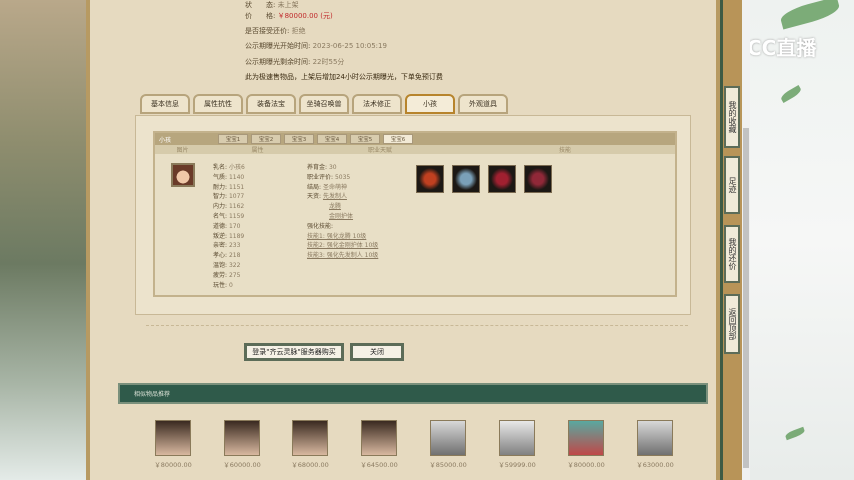 Image resolution: width=854 pixels, height=480 pixels. What do you see at coordinates (335, 196) in the screenshot?
I see `talent-link: 先发制人` at bounding box center [335, 196].